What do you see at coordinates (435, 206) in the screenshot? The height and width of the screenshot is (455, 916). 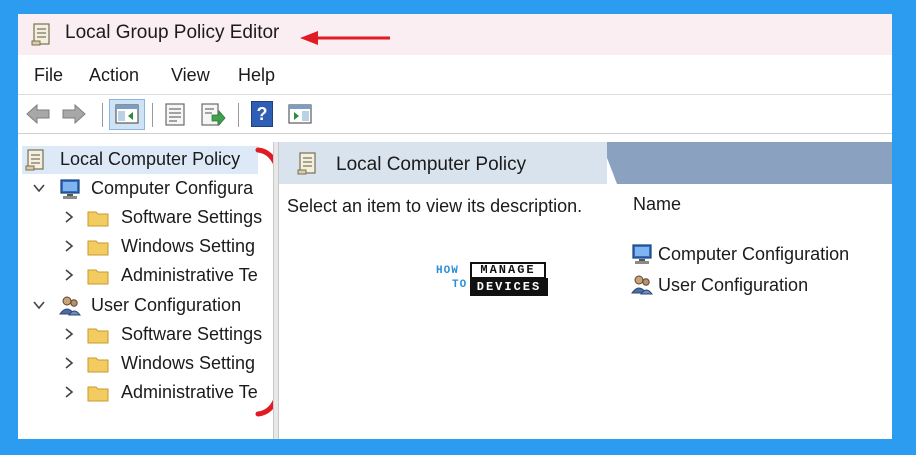 I see `description-text: Select an item to view its description.` at bounding box center [435, 206].